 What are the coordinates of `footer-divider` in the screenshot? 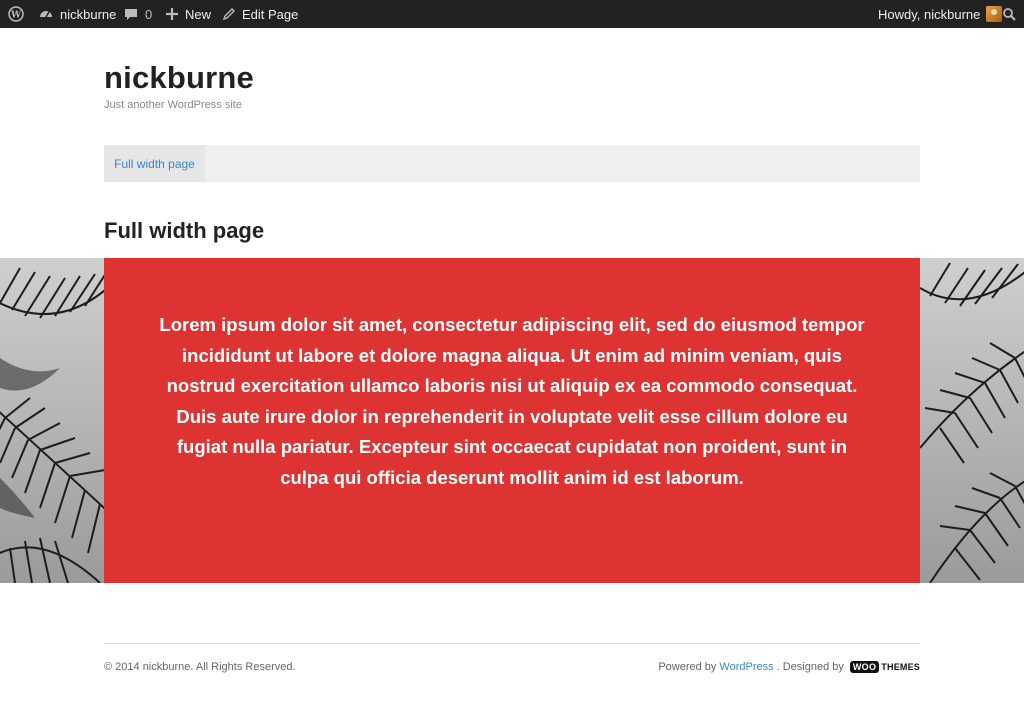 It's located at (512, 643).